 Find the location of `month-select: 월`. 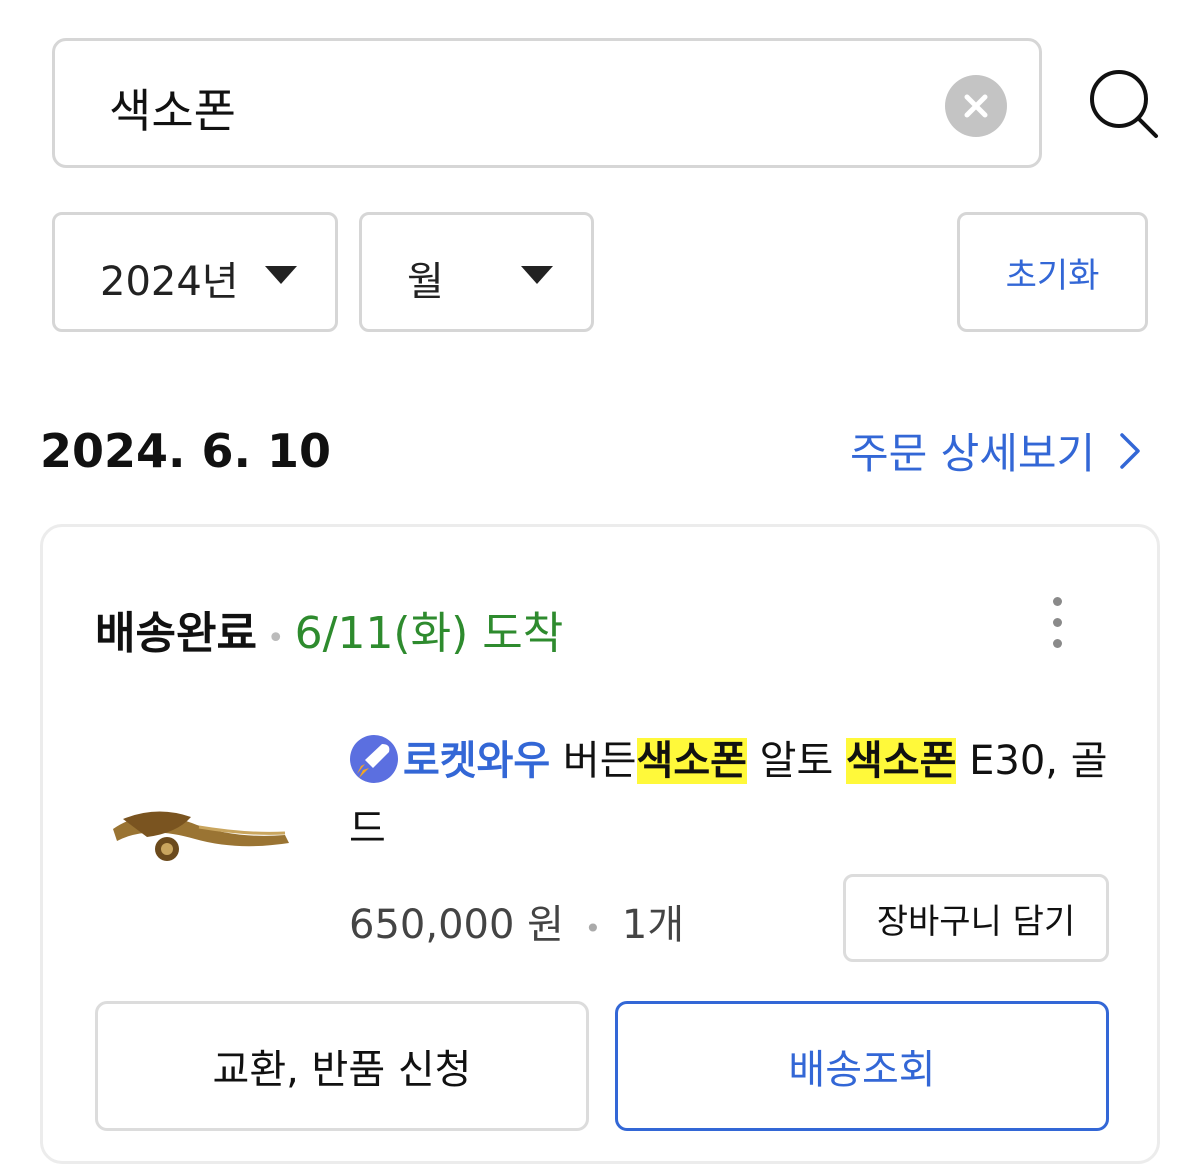

month-select: 월 is located at coordinates (476, 272).